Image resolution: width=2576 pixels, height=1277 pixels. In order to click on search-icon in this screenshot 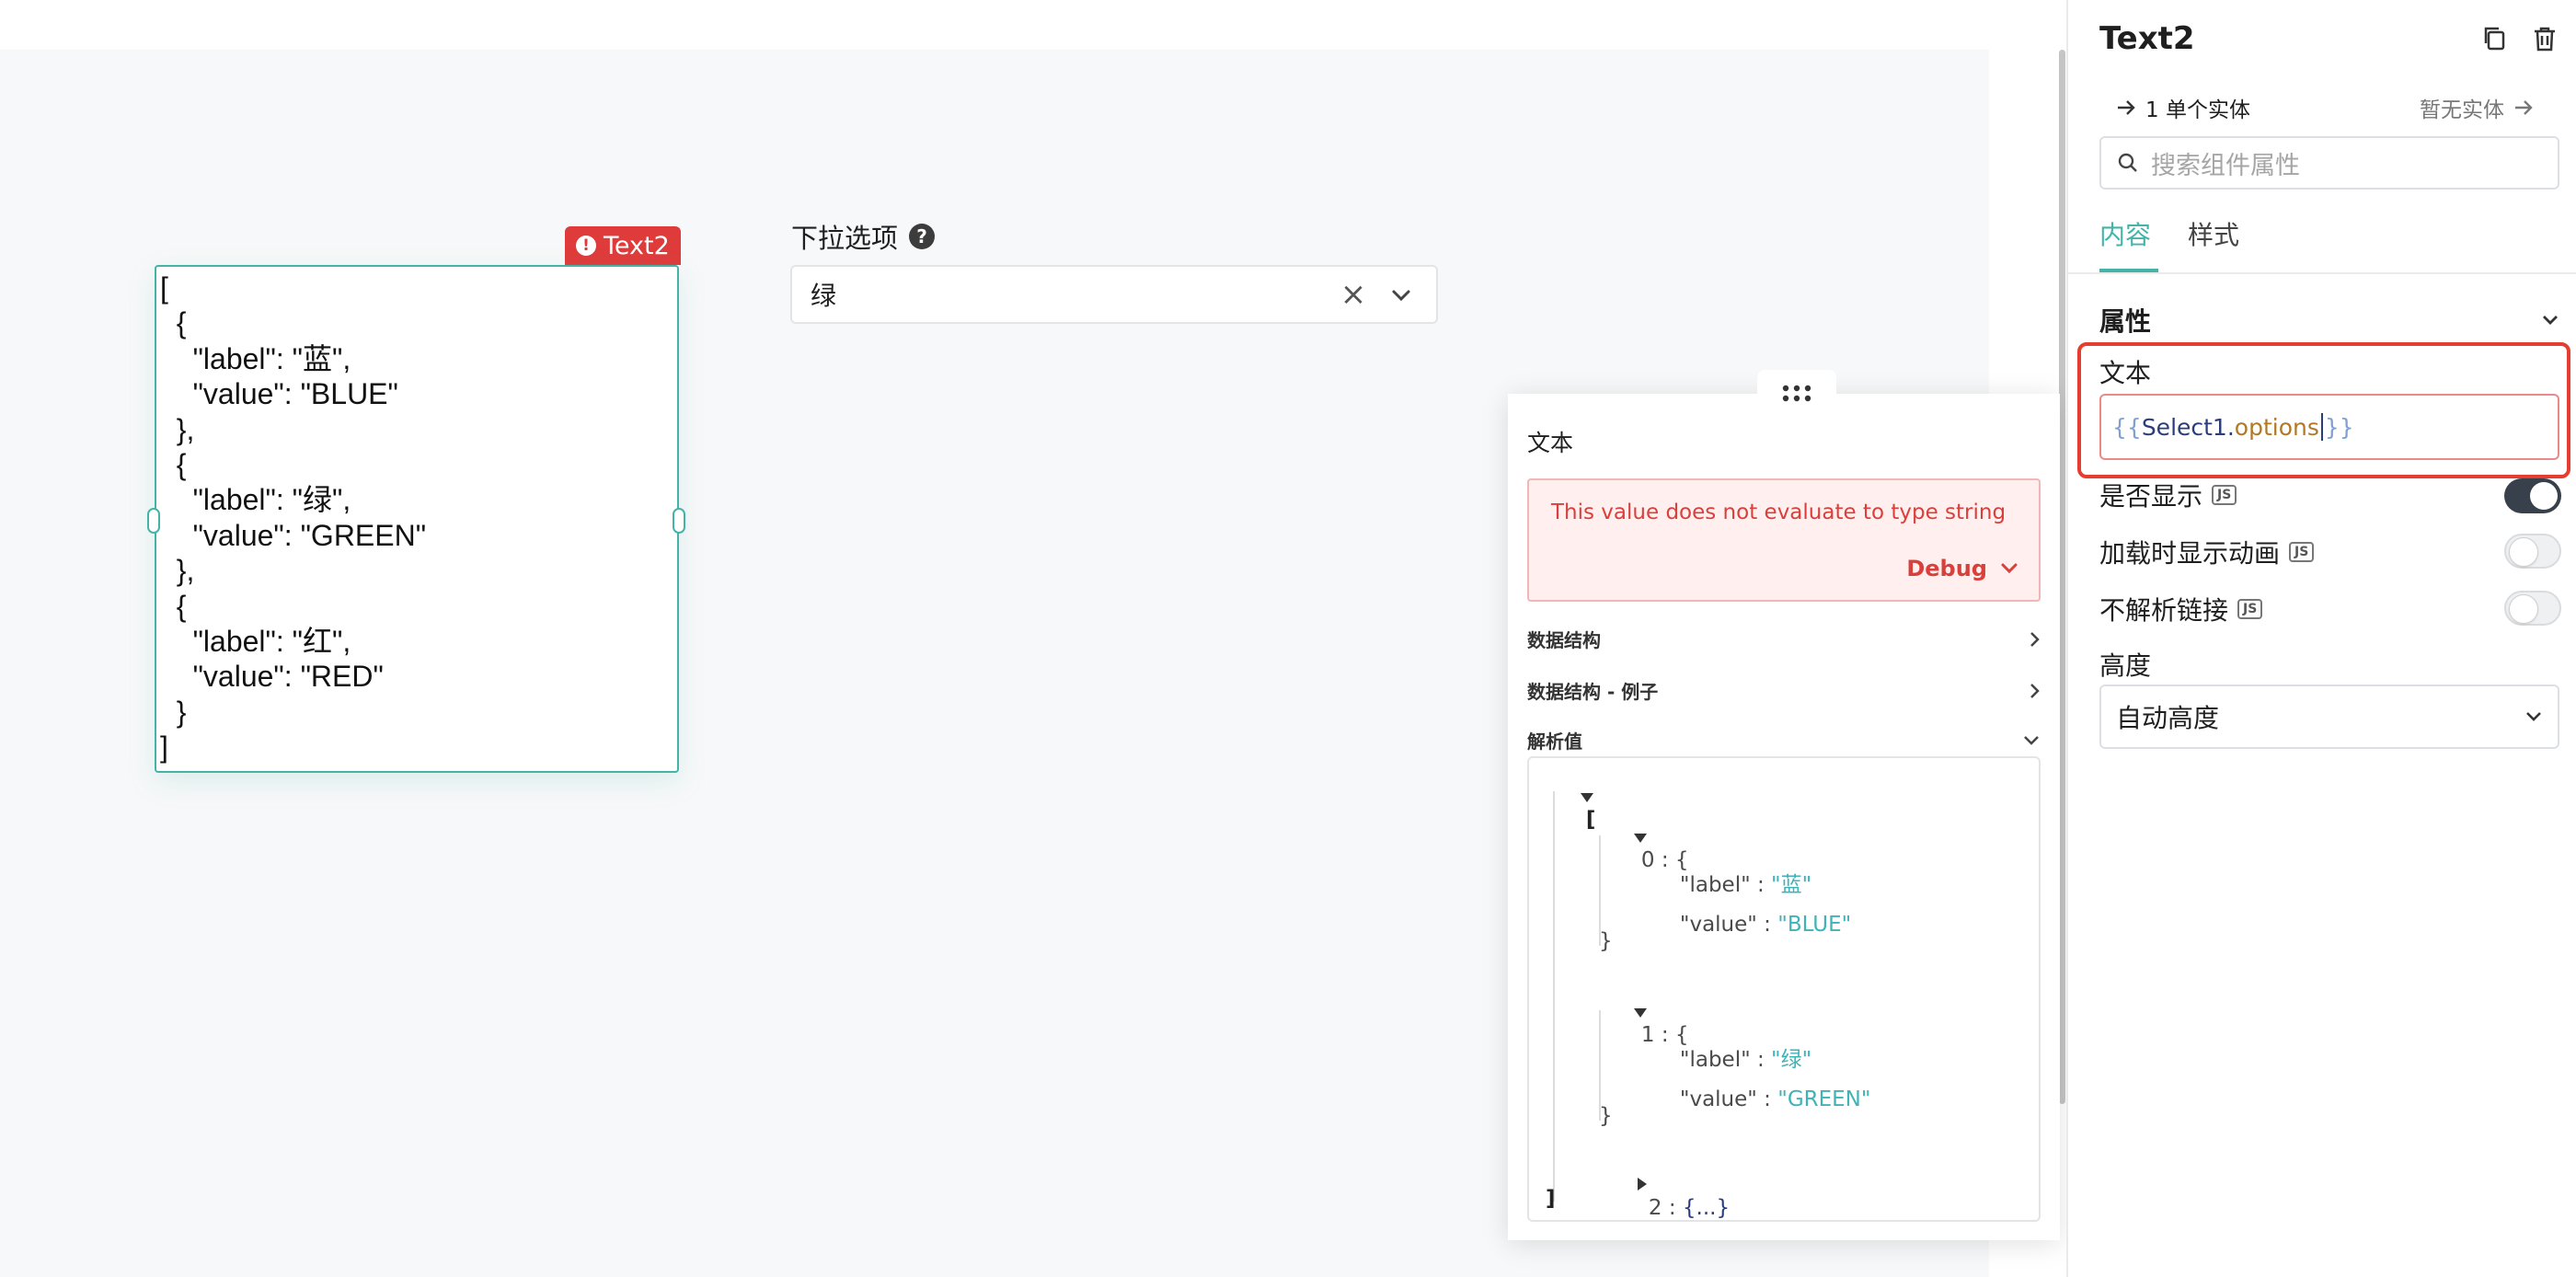, I will do `click(2127, 162)`.